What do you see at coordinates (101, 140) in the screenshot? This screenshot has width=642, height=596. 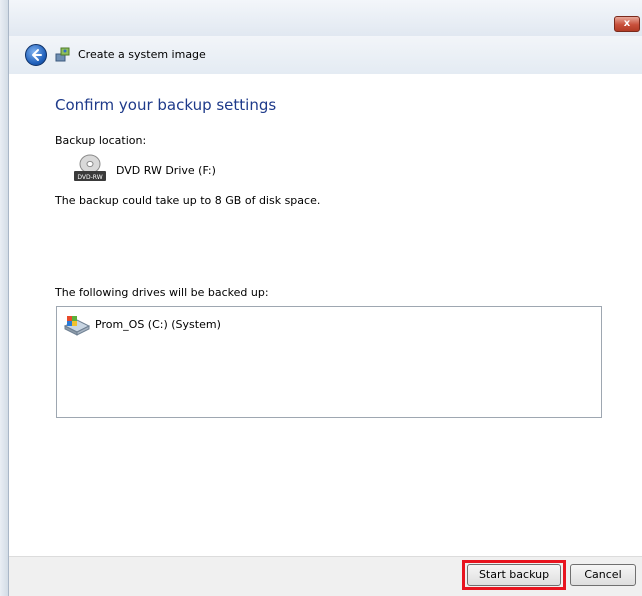 I see `backup-location-label: Backup location:` at bounding box center [101, 140].